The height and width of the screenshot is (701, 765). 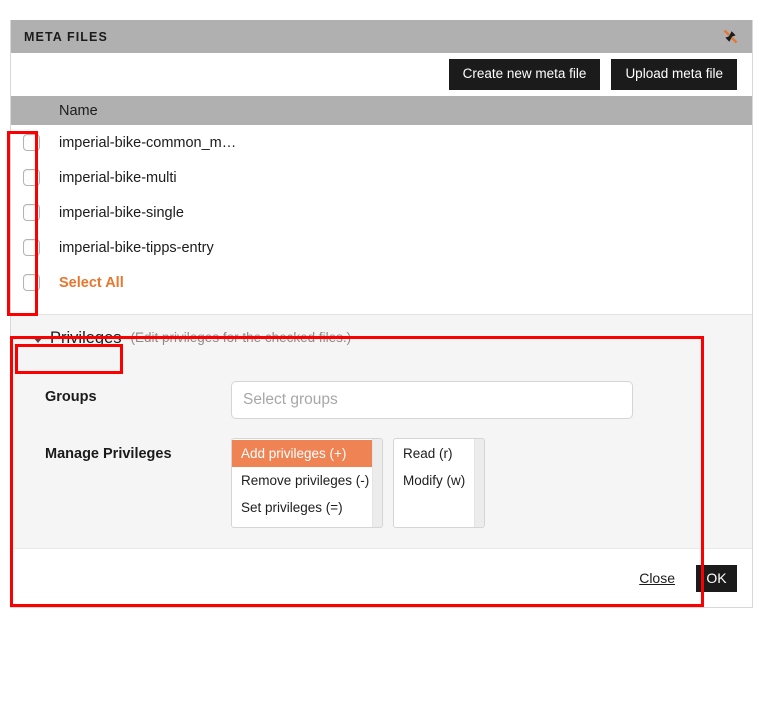 What do you see at coordinates (432, 400) in the screenshot?
I see `groups-input` at bounding box center [432, 400].